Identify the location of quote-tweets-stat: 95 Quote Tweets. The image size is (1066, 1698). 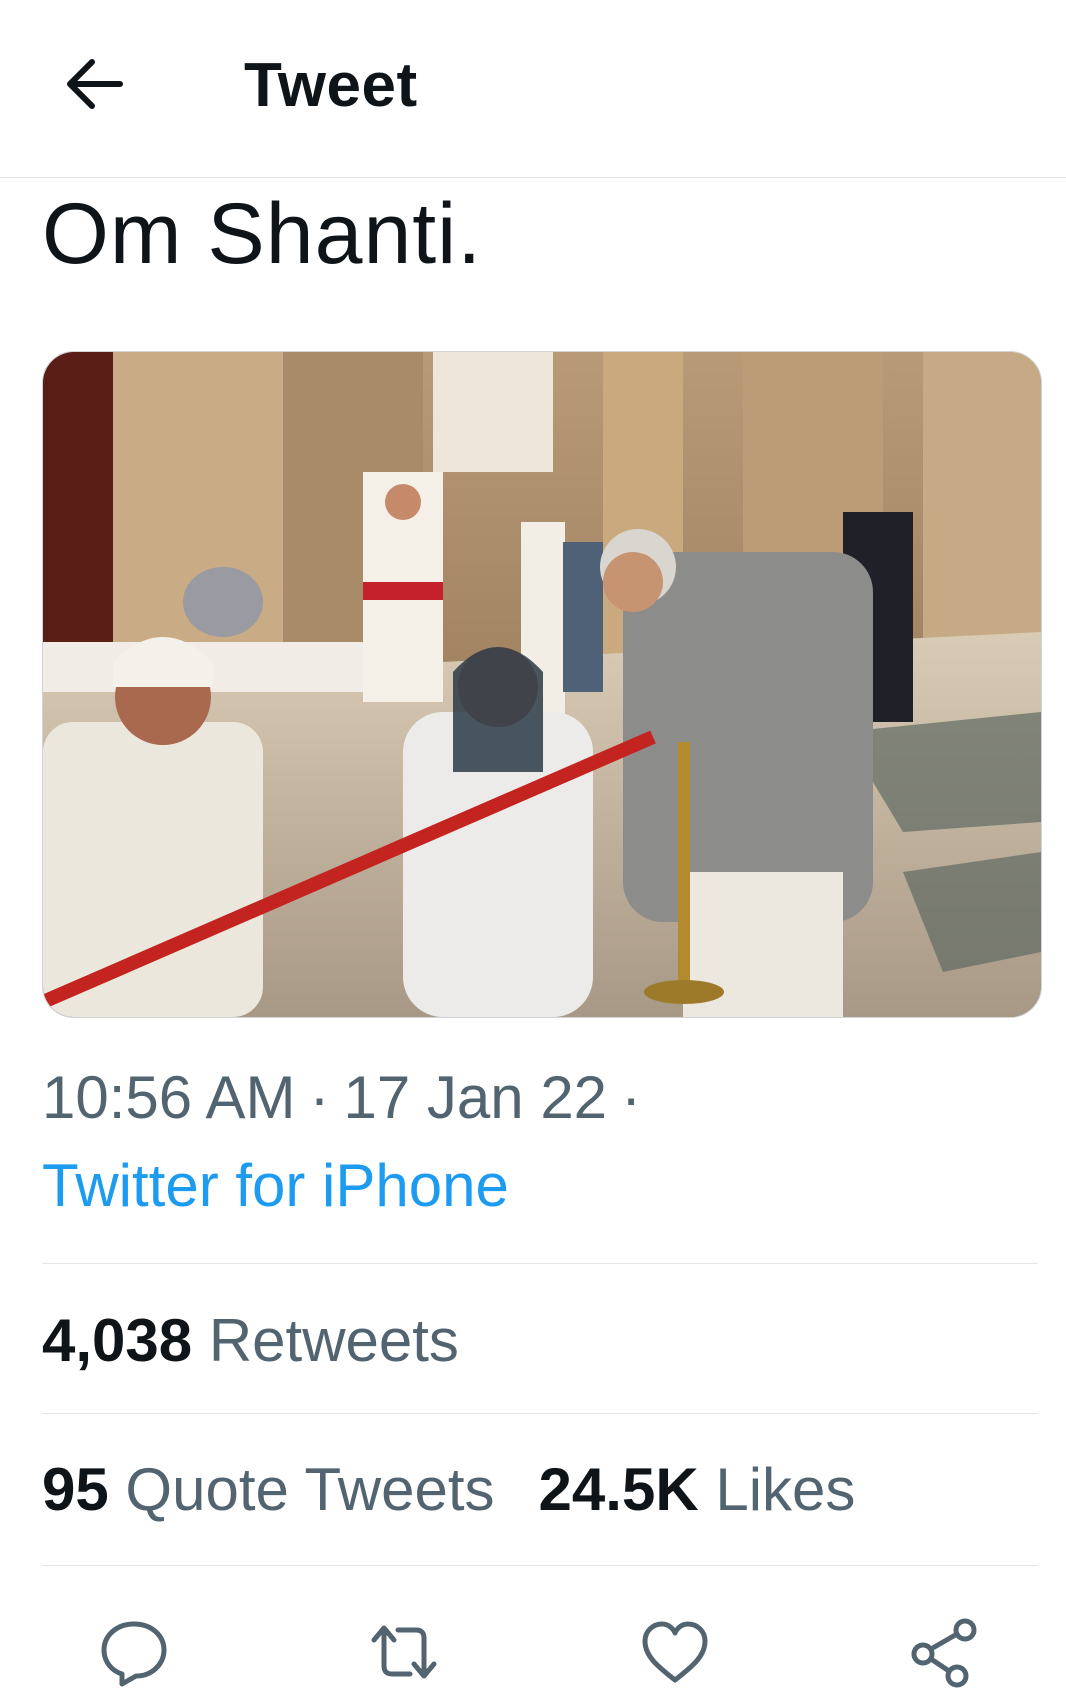
(268, 1489).